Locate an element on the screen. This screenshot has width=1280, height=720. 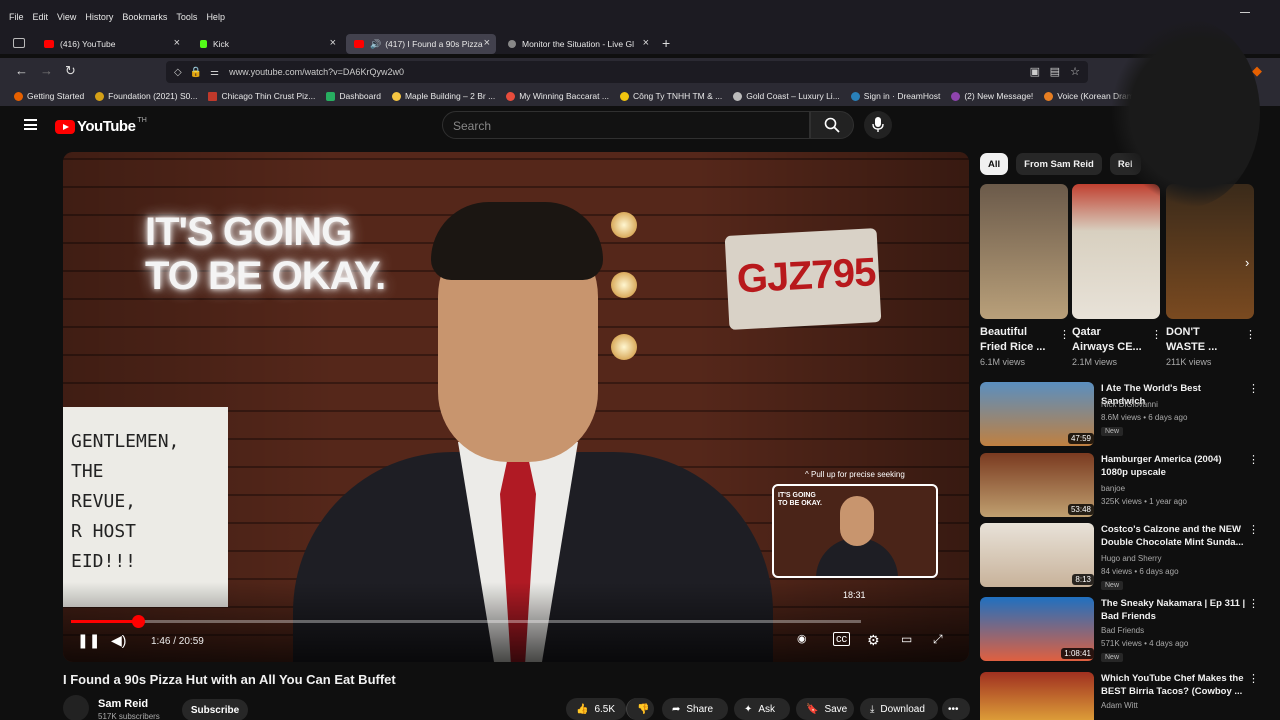
short-item: Qatar Airways CE... 2.1M views ⋮ is located at coordinates (1117, 275).